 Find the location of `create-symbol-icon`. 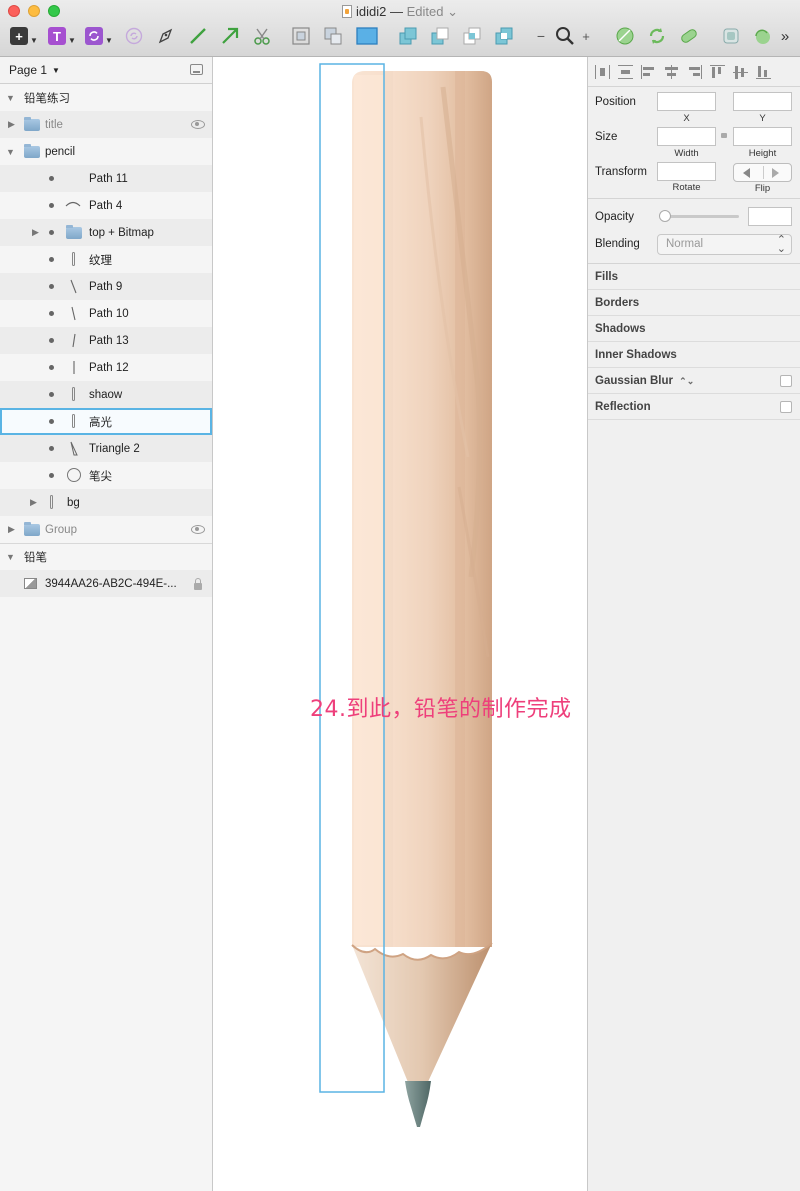

create-symbol-icon is located at coordinates (134, 36).